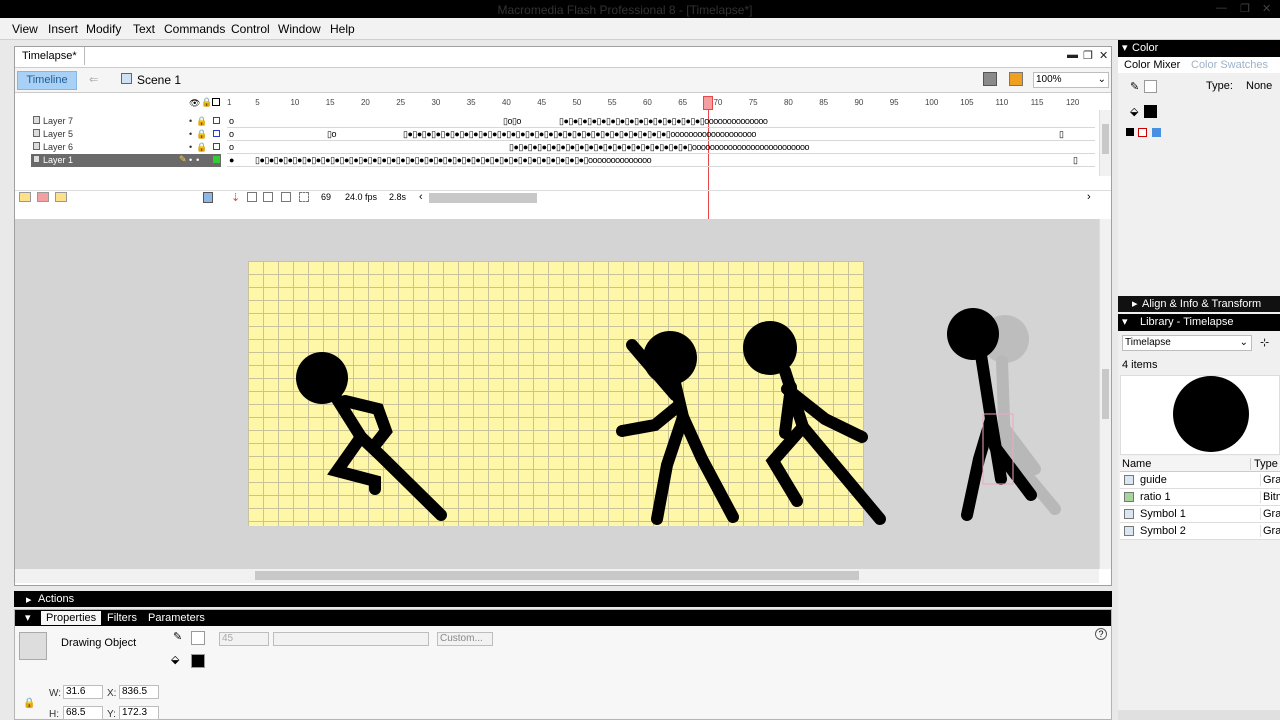  Describe the element at coordinates (268, 197) in the screenshot. I see `onion-outline-icon` at that location.